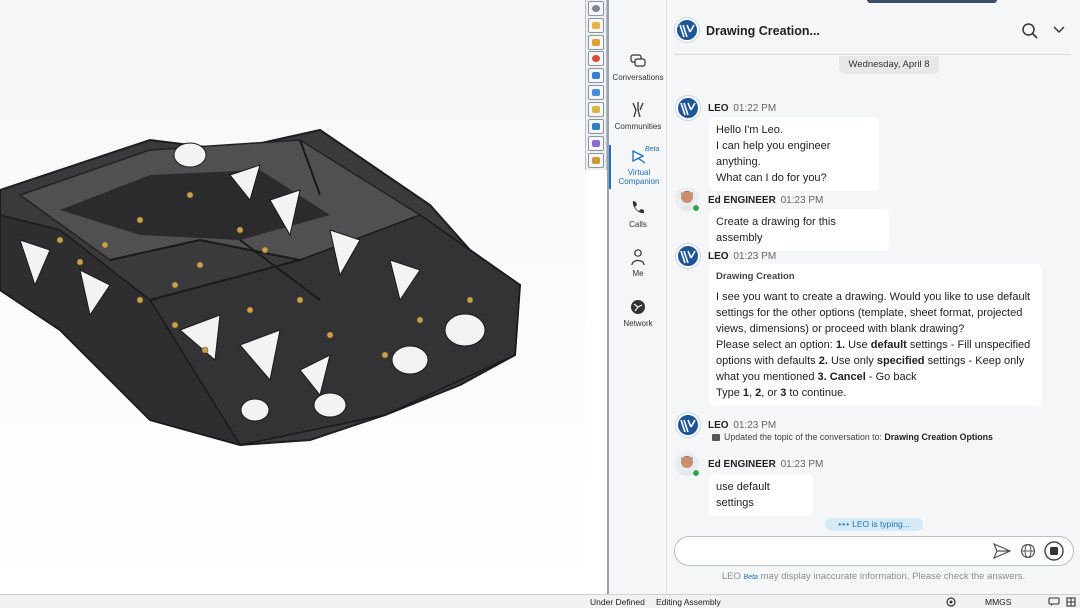 The width and height of the screenshot is (1080, 608). Describe the element at coordinates (731, 576) in the screenshot. I see `disclaimer-name: LEO` at that location.